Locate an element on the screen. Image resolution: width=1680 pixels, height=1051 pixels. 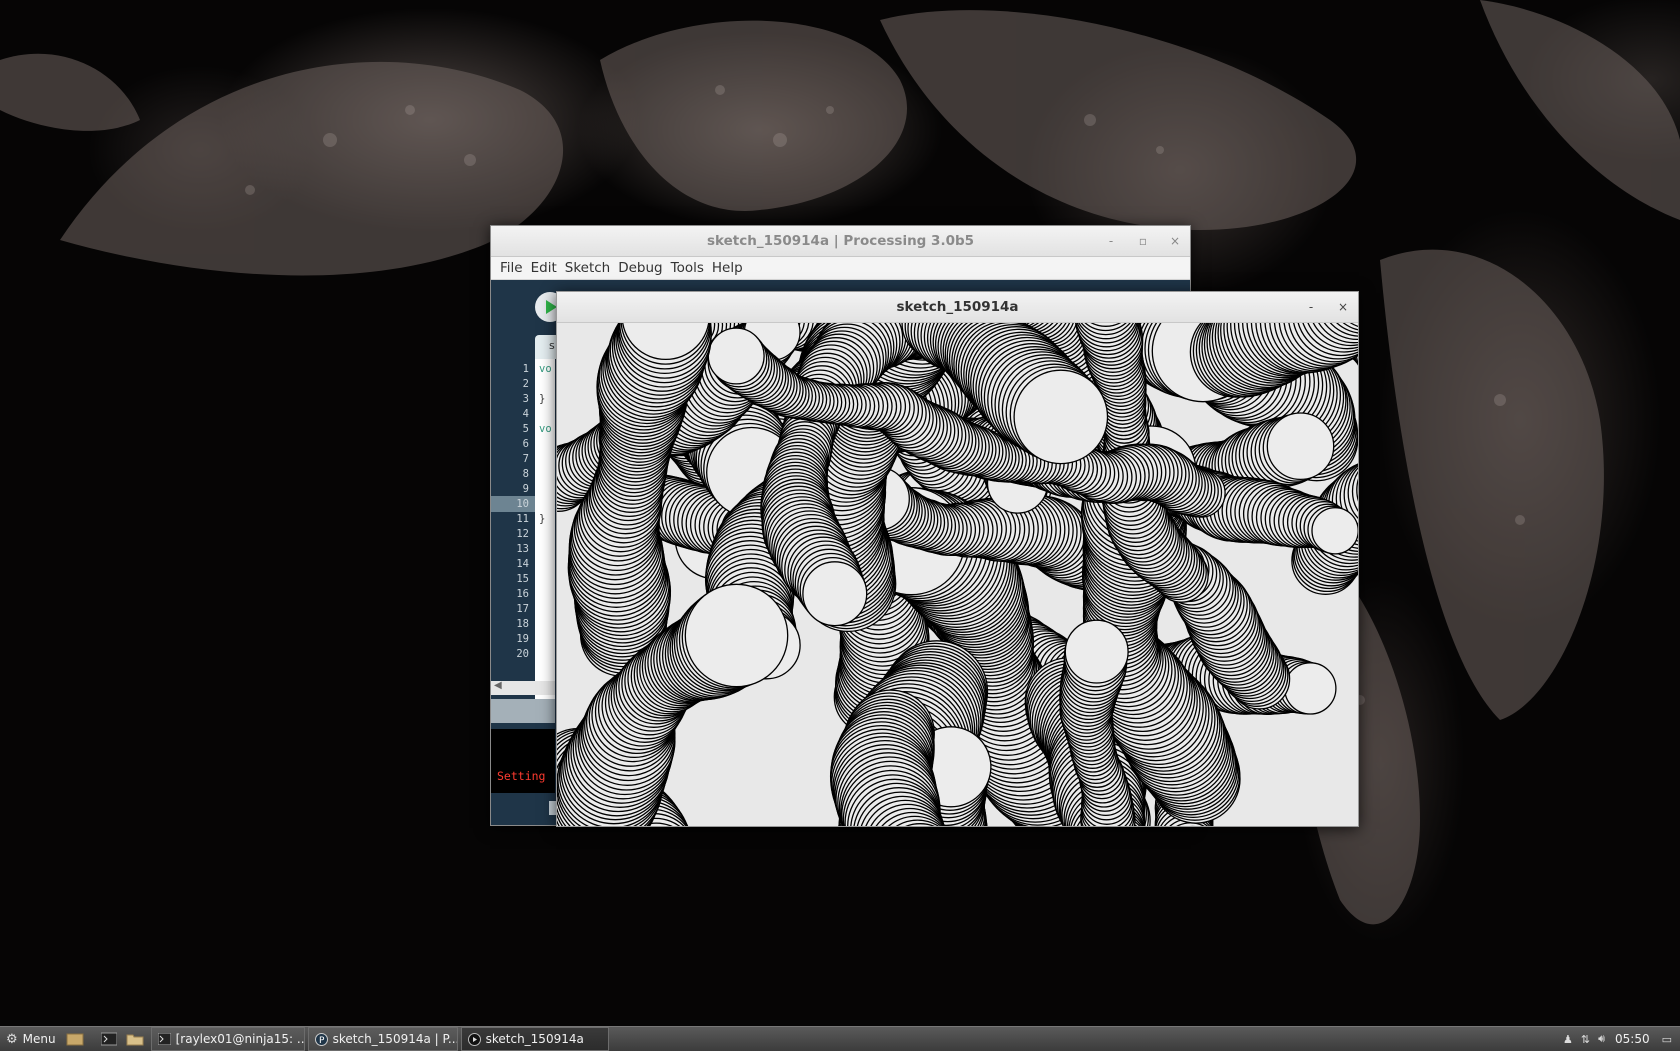
line-number: 7 is located at coordinates (526, 459).